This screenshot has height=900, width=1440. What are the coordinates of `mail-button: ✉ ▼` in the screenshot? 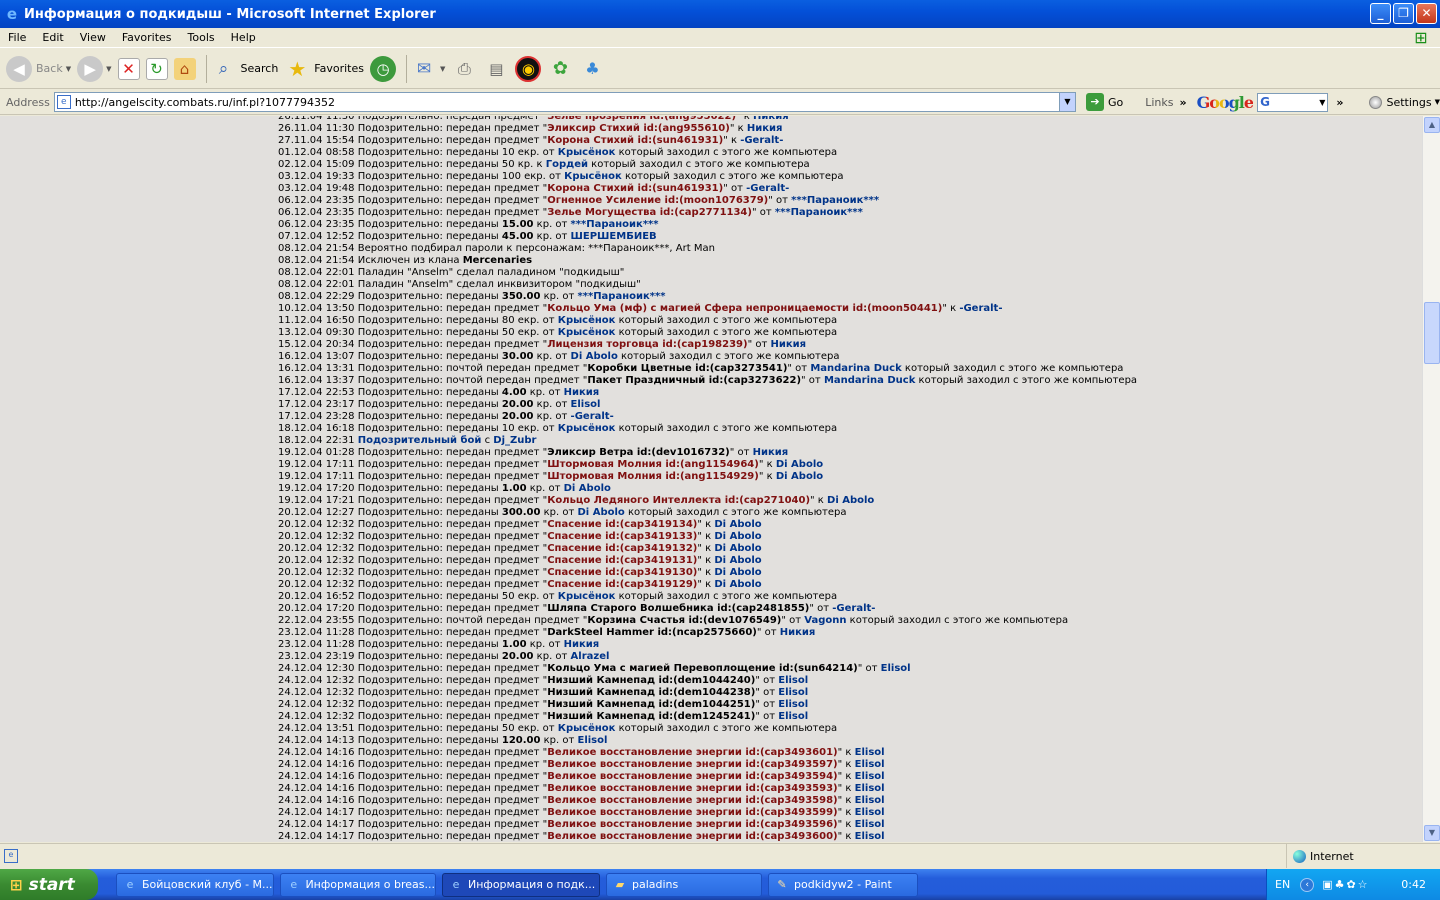 It's located at (428, 69).